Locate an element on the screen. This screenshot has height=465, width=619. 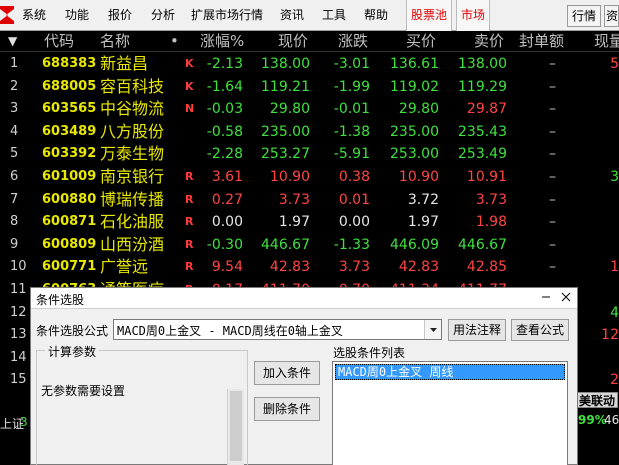
cell-price: 253.27 is located at coordinates (285, 154).